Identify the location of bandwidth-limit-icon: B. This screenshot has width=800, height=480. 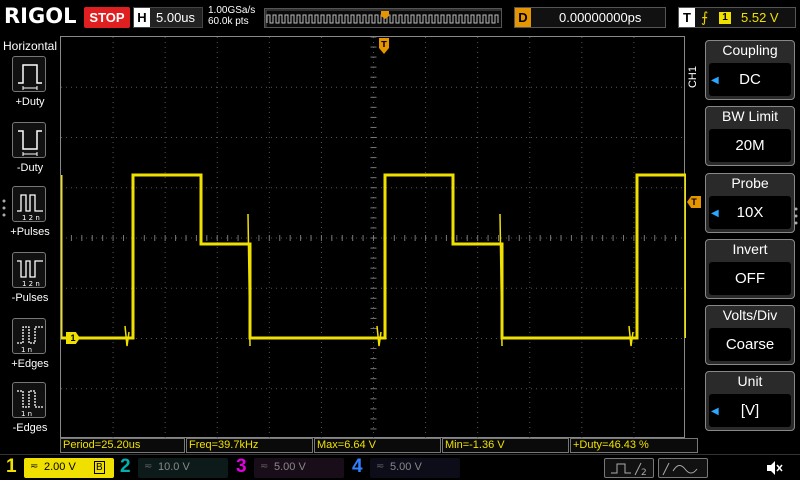
(99, 467).